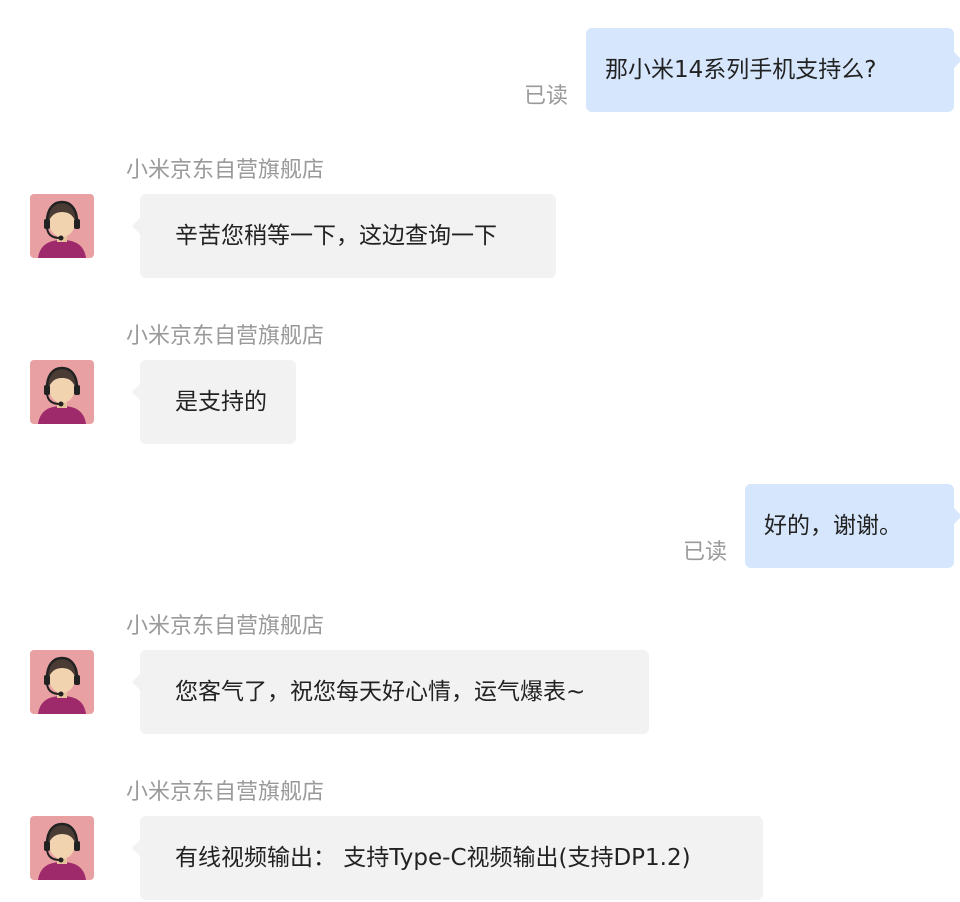 Image resolution: width=960 pixels, height=902 pixels. Describe the element at coordinates (214, 402) in the screenshot. I see `message-bubble-incoming: 是支持的` at that location.